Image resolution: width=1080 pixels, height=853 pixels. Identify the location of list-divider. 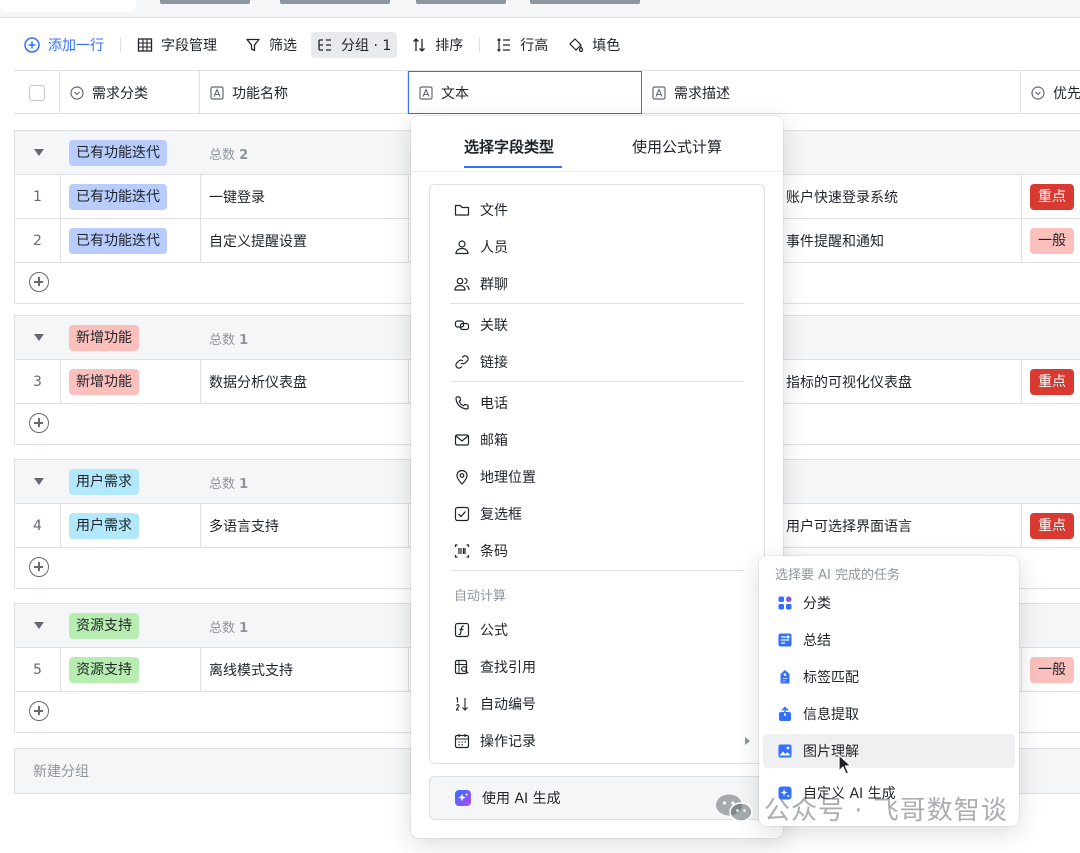
(597, 303).